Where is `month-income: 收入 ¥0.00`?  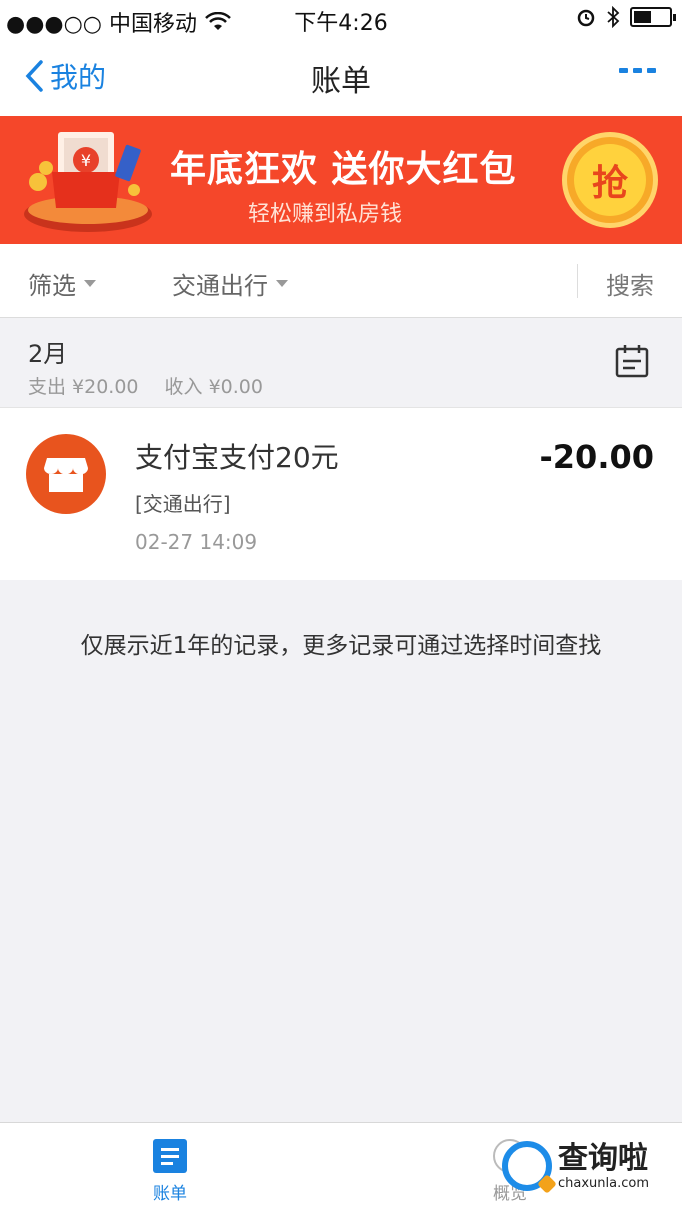 month-income: 收入 ¥0.00 is located at coordinates (213, 387).